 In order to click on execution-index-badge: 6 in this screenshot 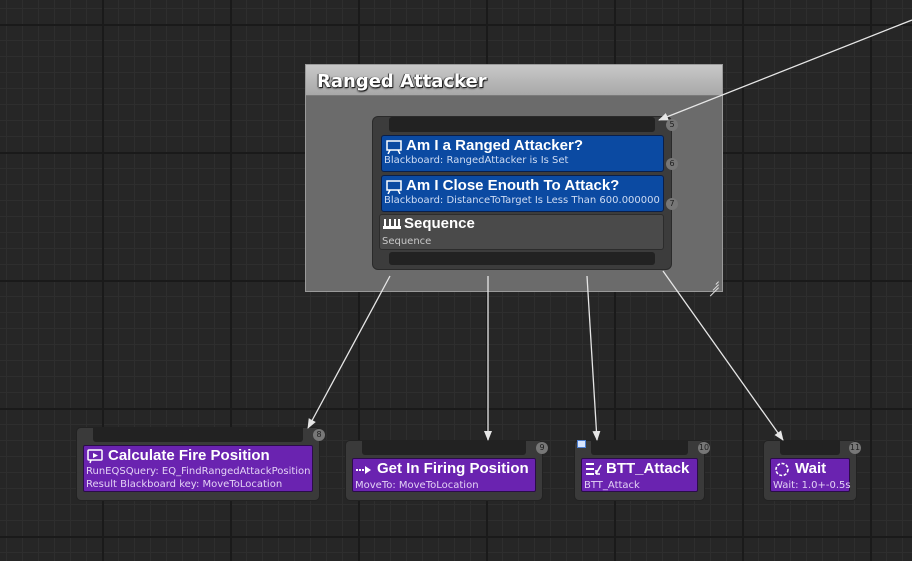, I will do `click(672, 164)`.